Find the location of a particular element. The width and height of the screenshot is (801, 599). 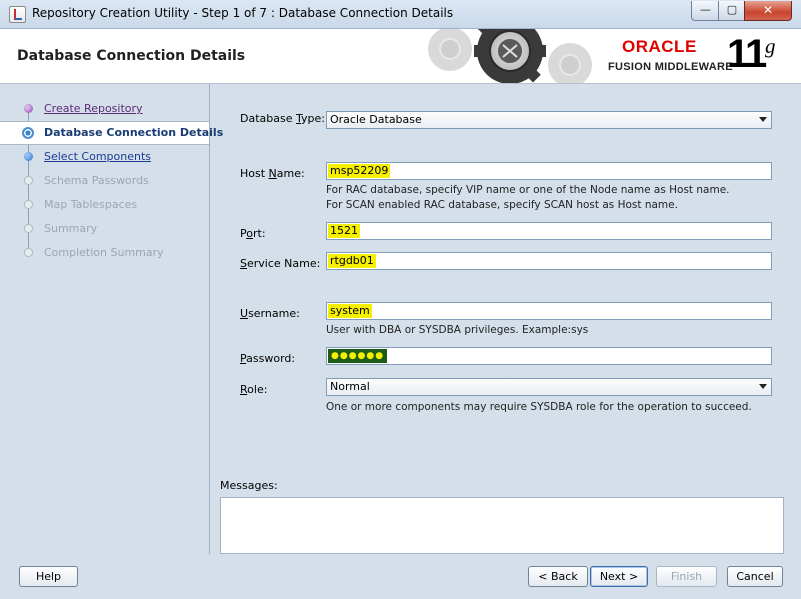

nav-step-database-connection-details: Database Connection Details is located at coordinates (111, 133).